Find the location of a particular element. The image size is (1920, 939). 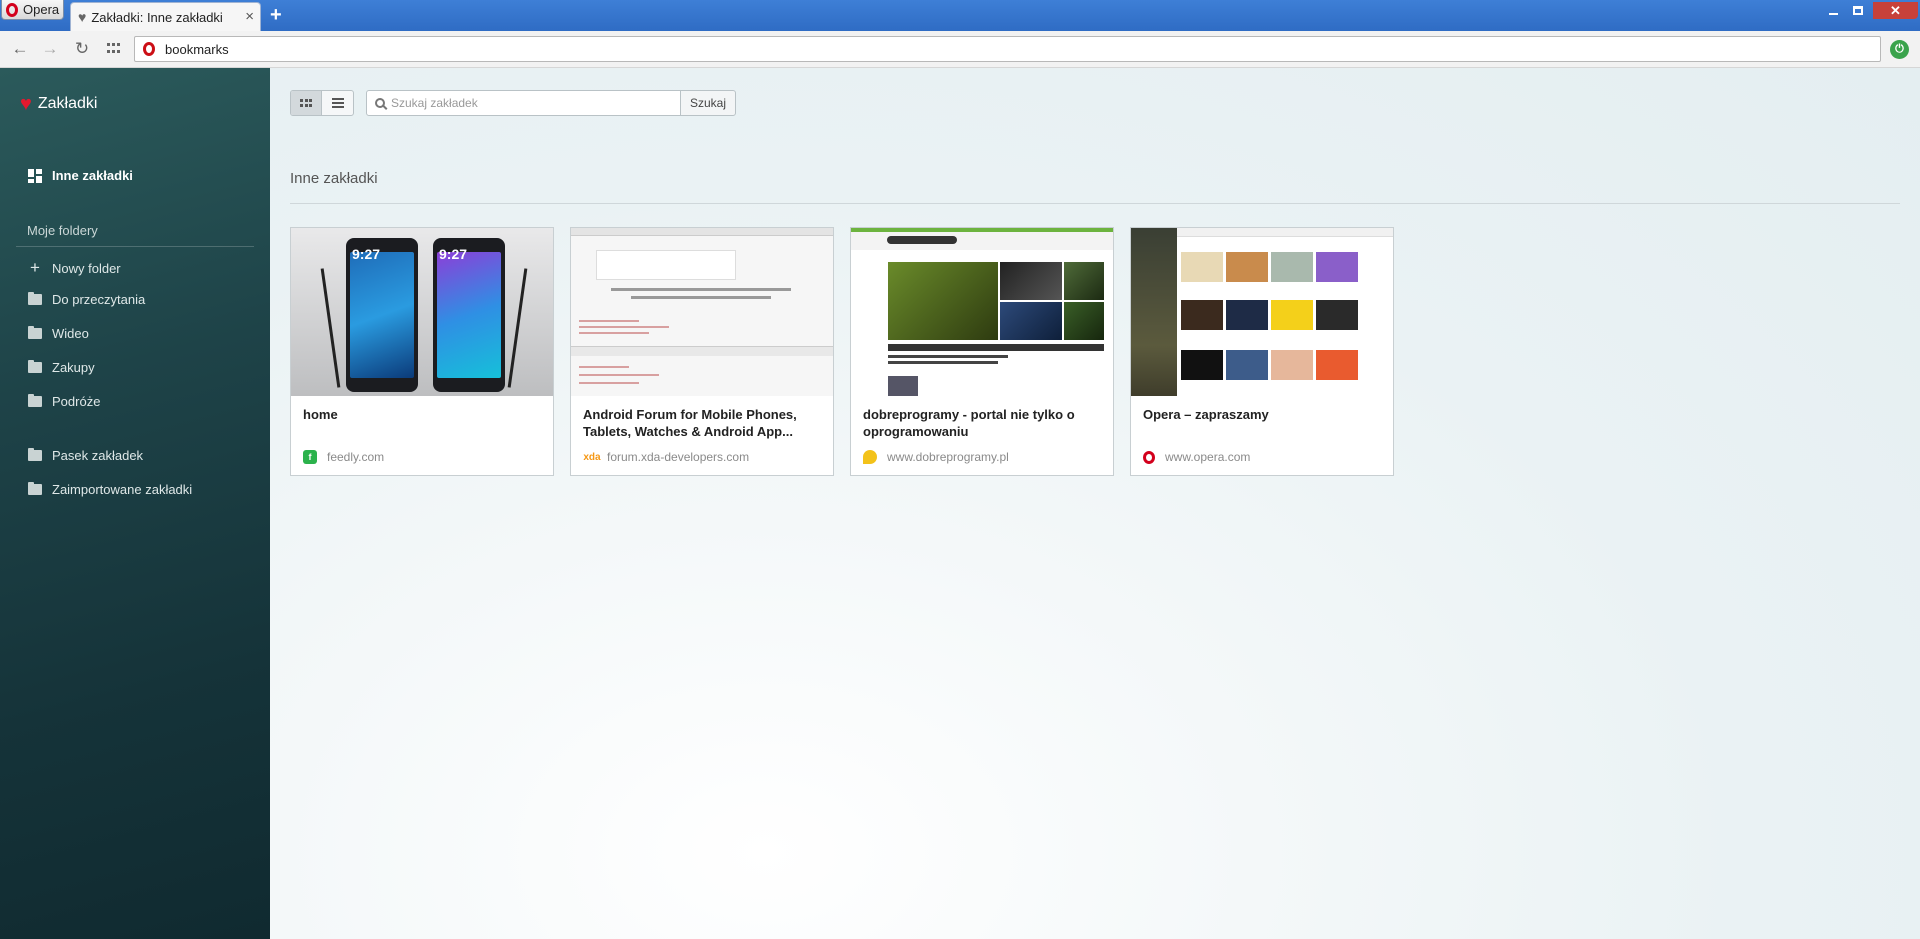

search-input is located at coordinates (526, 103).